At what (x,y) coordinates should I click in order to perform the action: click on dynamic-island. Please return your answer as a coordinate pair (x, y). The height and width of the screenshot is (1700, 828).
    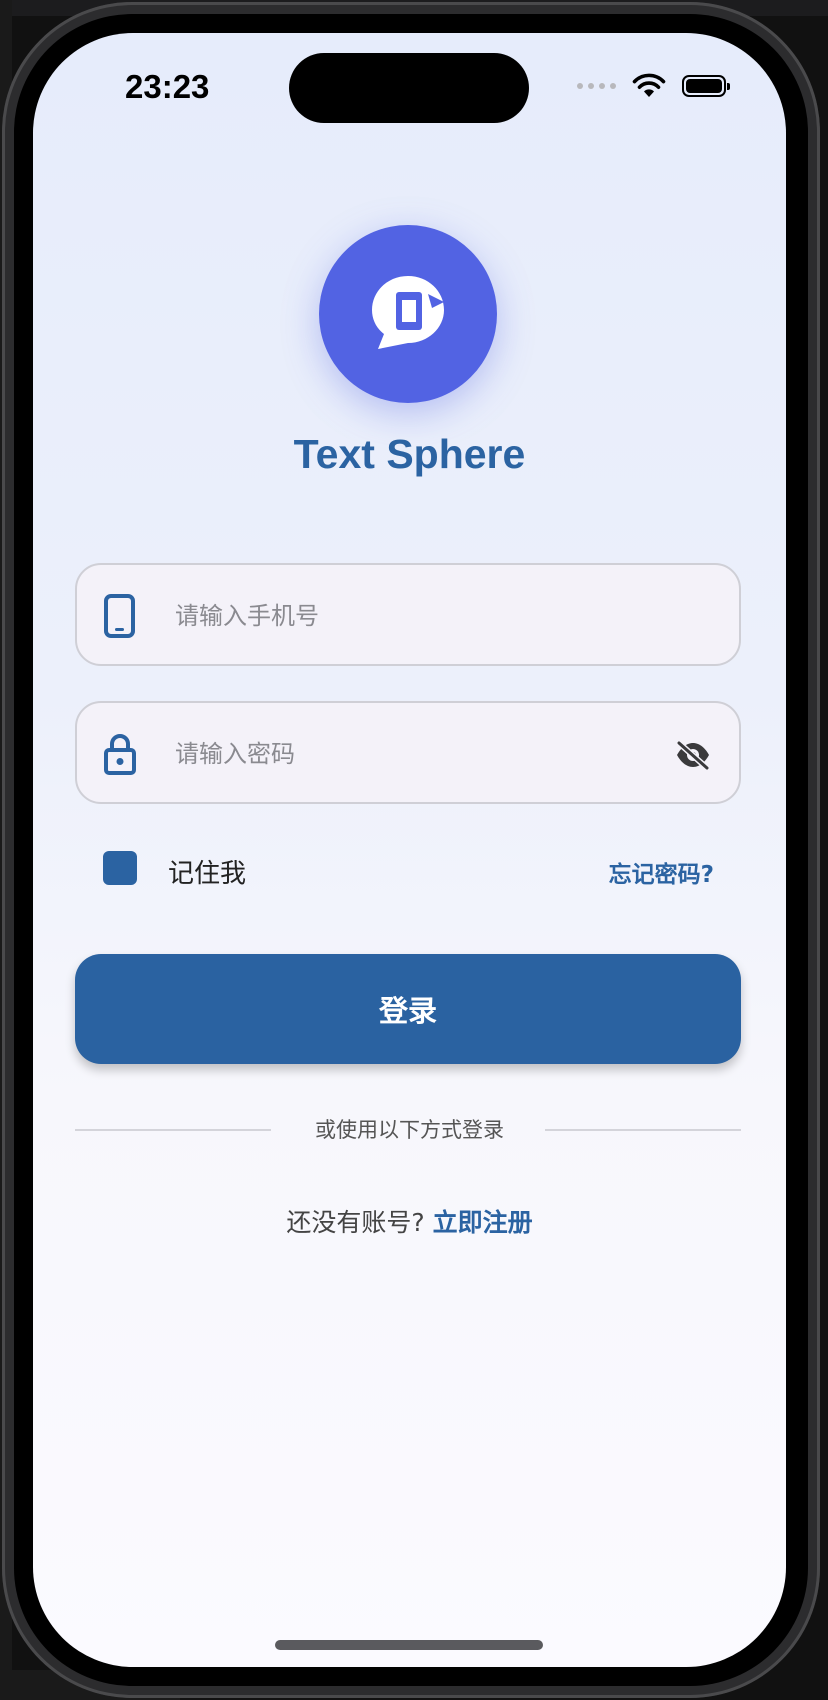
    Looking at the image, I should click on (409, 88).